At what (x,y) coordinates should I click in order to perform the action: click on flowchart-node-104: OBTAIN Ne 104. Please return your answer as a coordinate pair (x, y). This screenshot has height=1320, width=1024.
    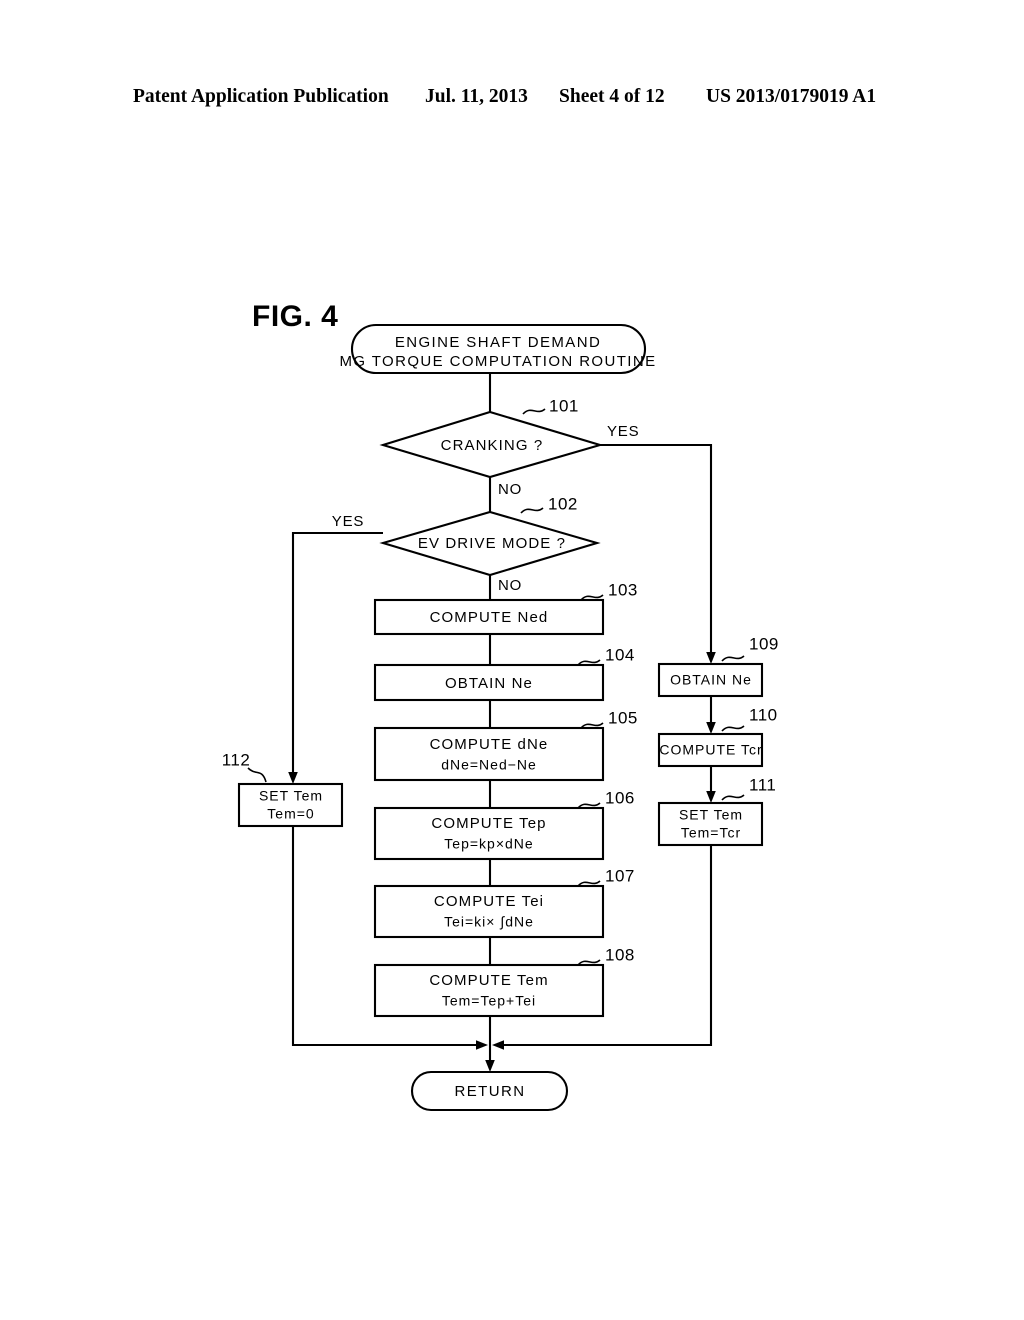
    Looking at the image, I should click on (504, 673).